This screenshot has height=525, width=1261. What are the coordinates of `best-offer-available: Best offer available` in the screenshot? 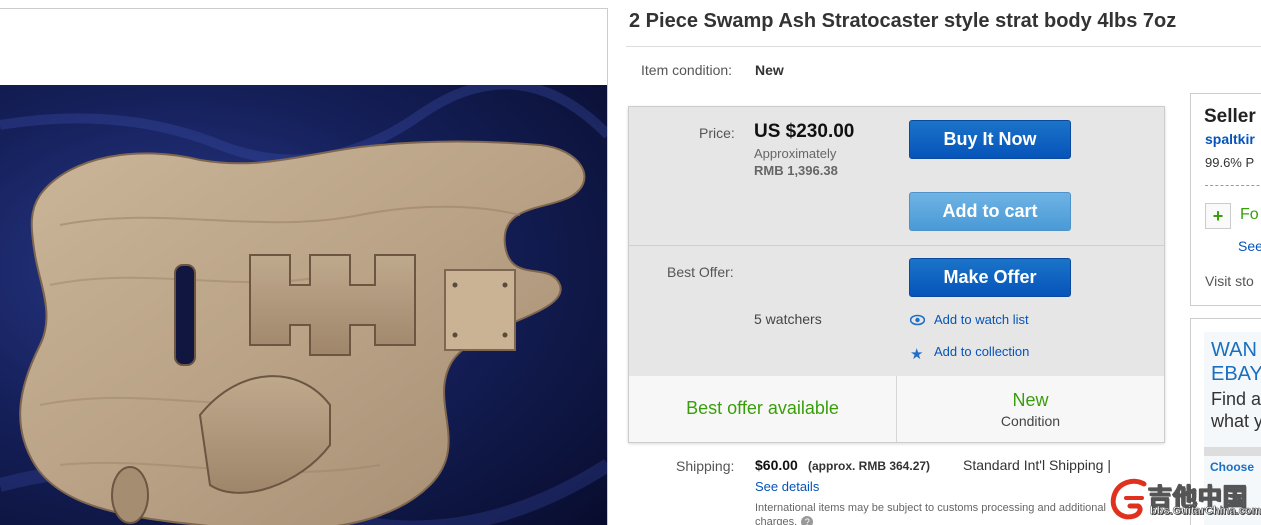 It's located at (762, 408).